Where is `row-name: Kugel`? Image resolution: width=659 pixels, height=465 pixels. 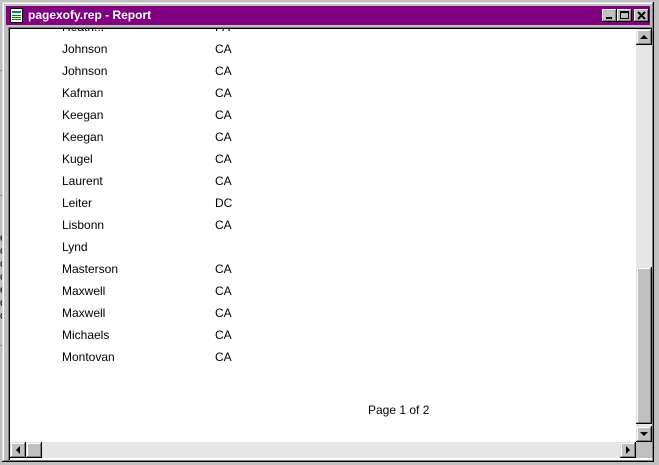
row-name: Kugel is located at coordinates (77, 159).